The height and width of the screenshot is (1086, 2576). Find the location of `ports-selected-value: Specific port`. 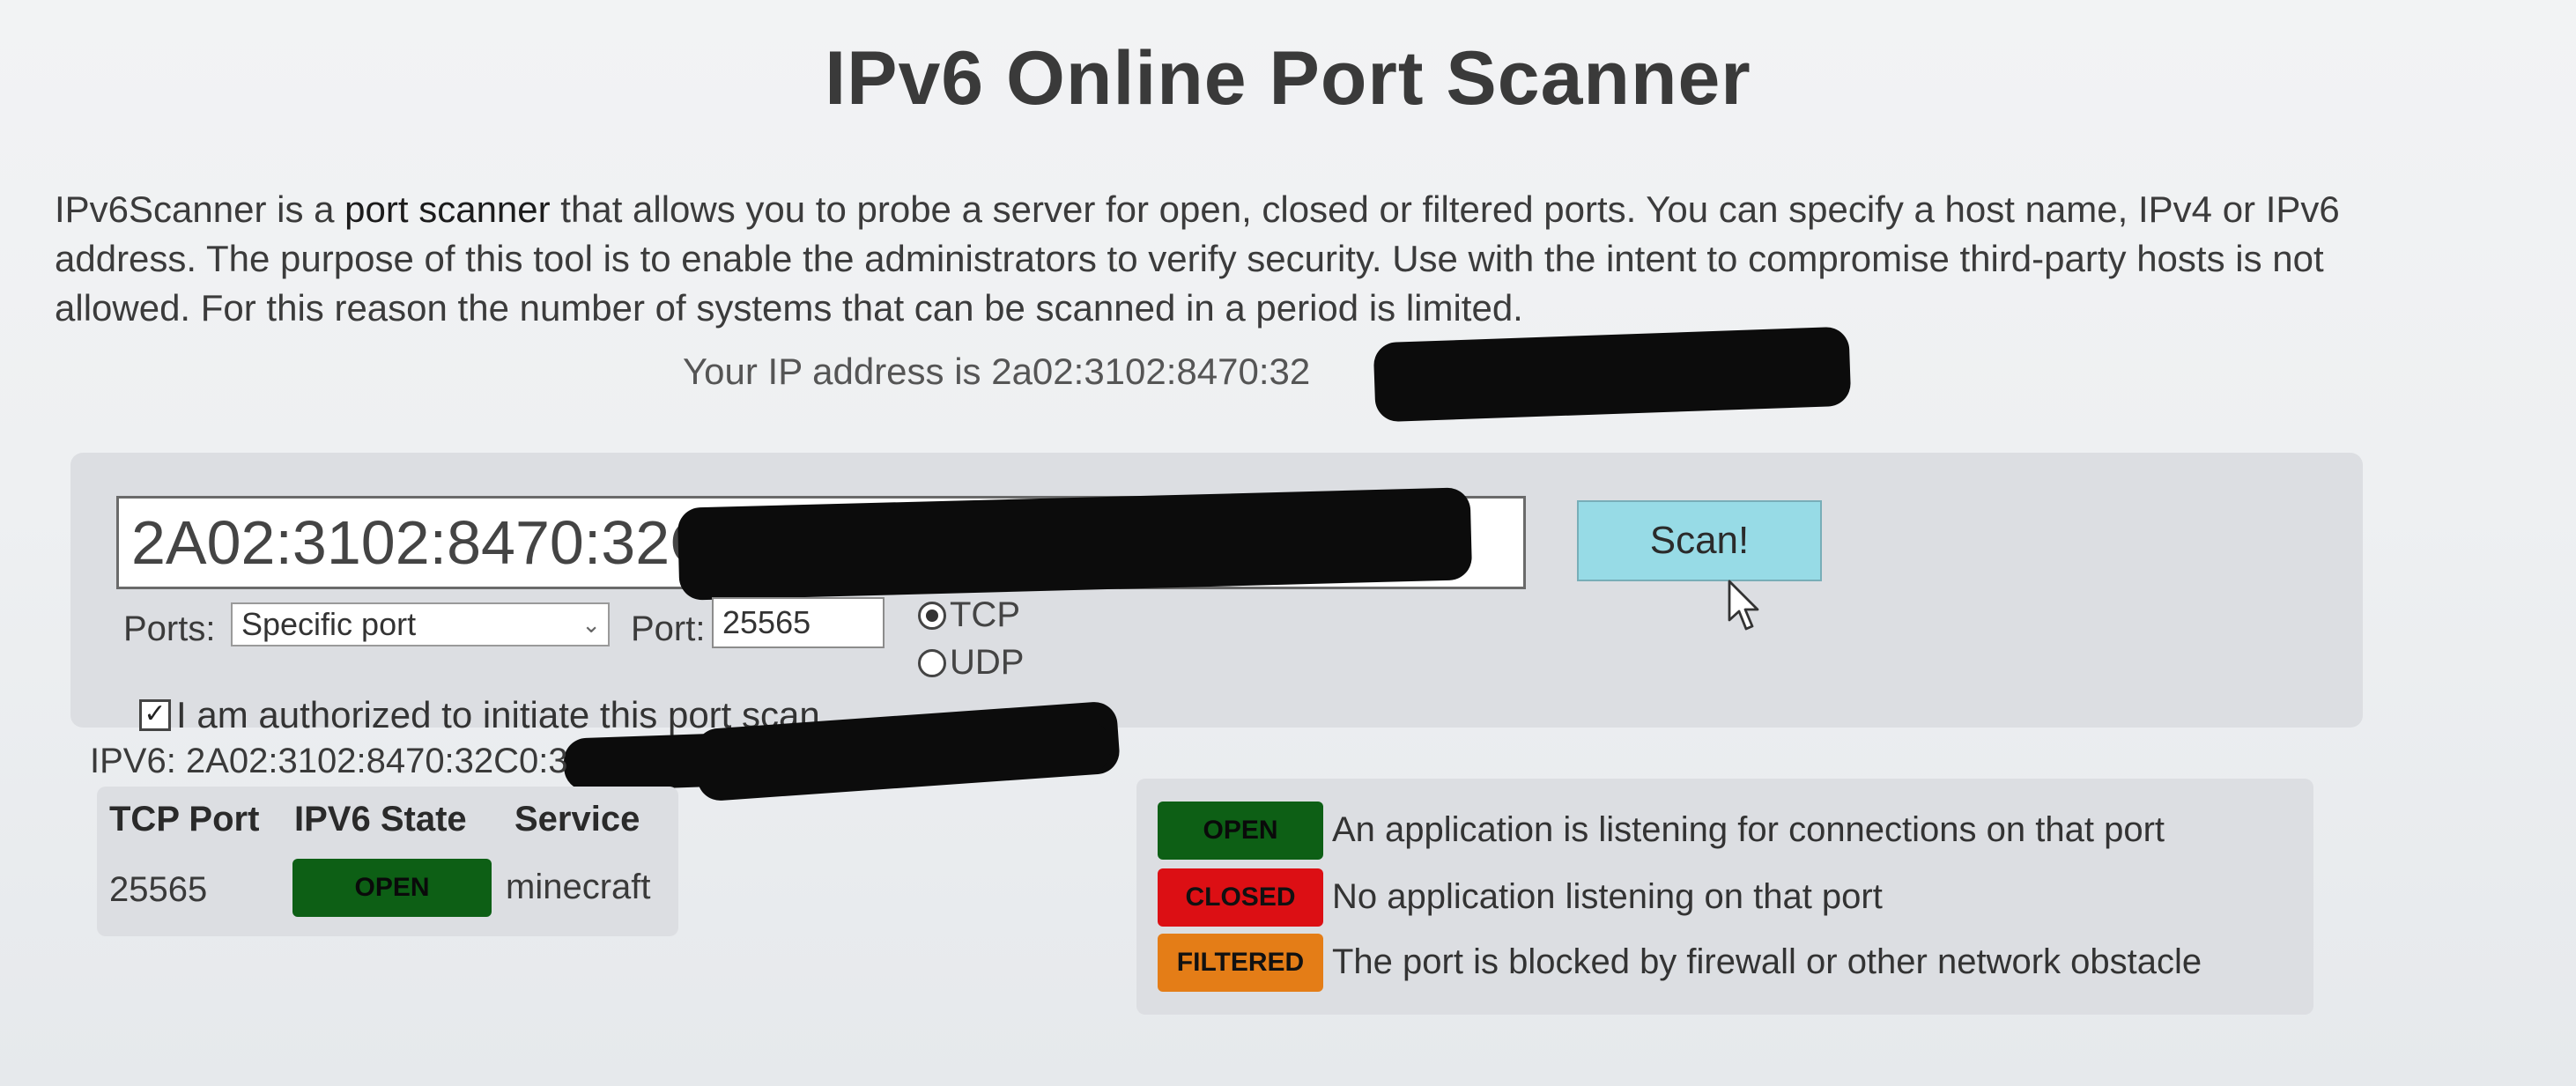

ports-selected-value: Specific port is located at coordinates (329, 624).